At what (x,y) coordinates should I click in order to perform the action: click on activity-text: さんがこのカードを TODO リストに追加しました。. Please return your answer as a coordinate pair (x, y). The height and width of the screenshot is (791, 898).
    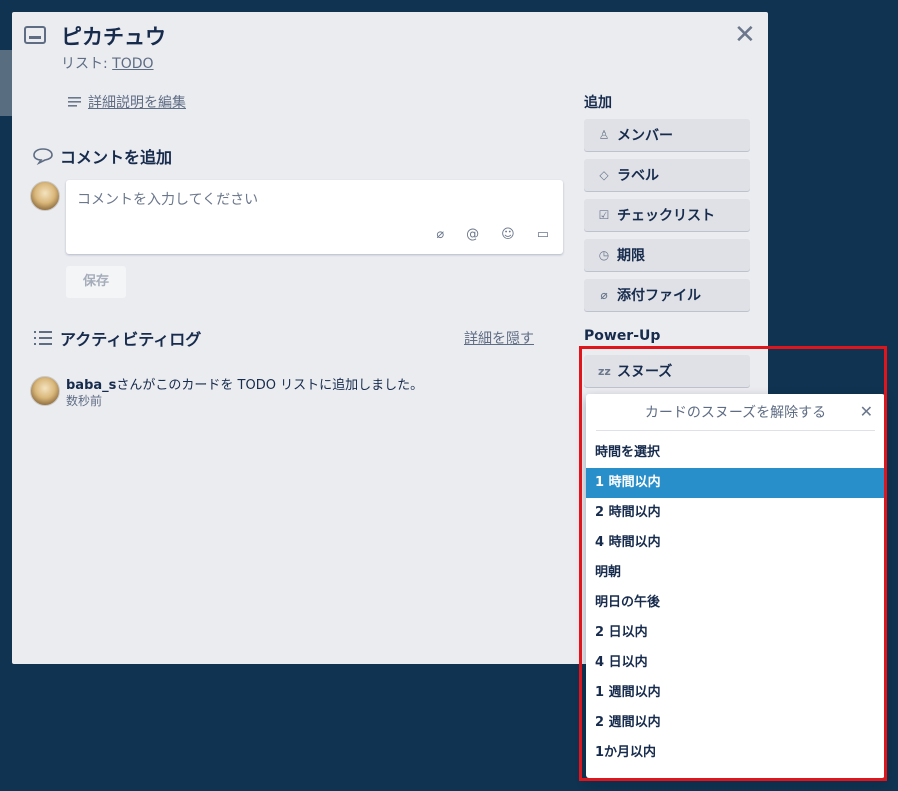
    Looking at the image, I should click on (270, 385).